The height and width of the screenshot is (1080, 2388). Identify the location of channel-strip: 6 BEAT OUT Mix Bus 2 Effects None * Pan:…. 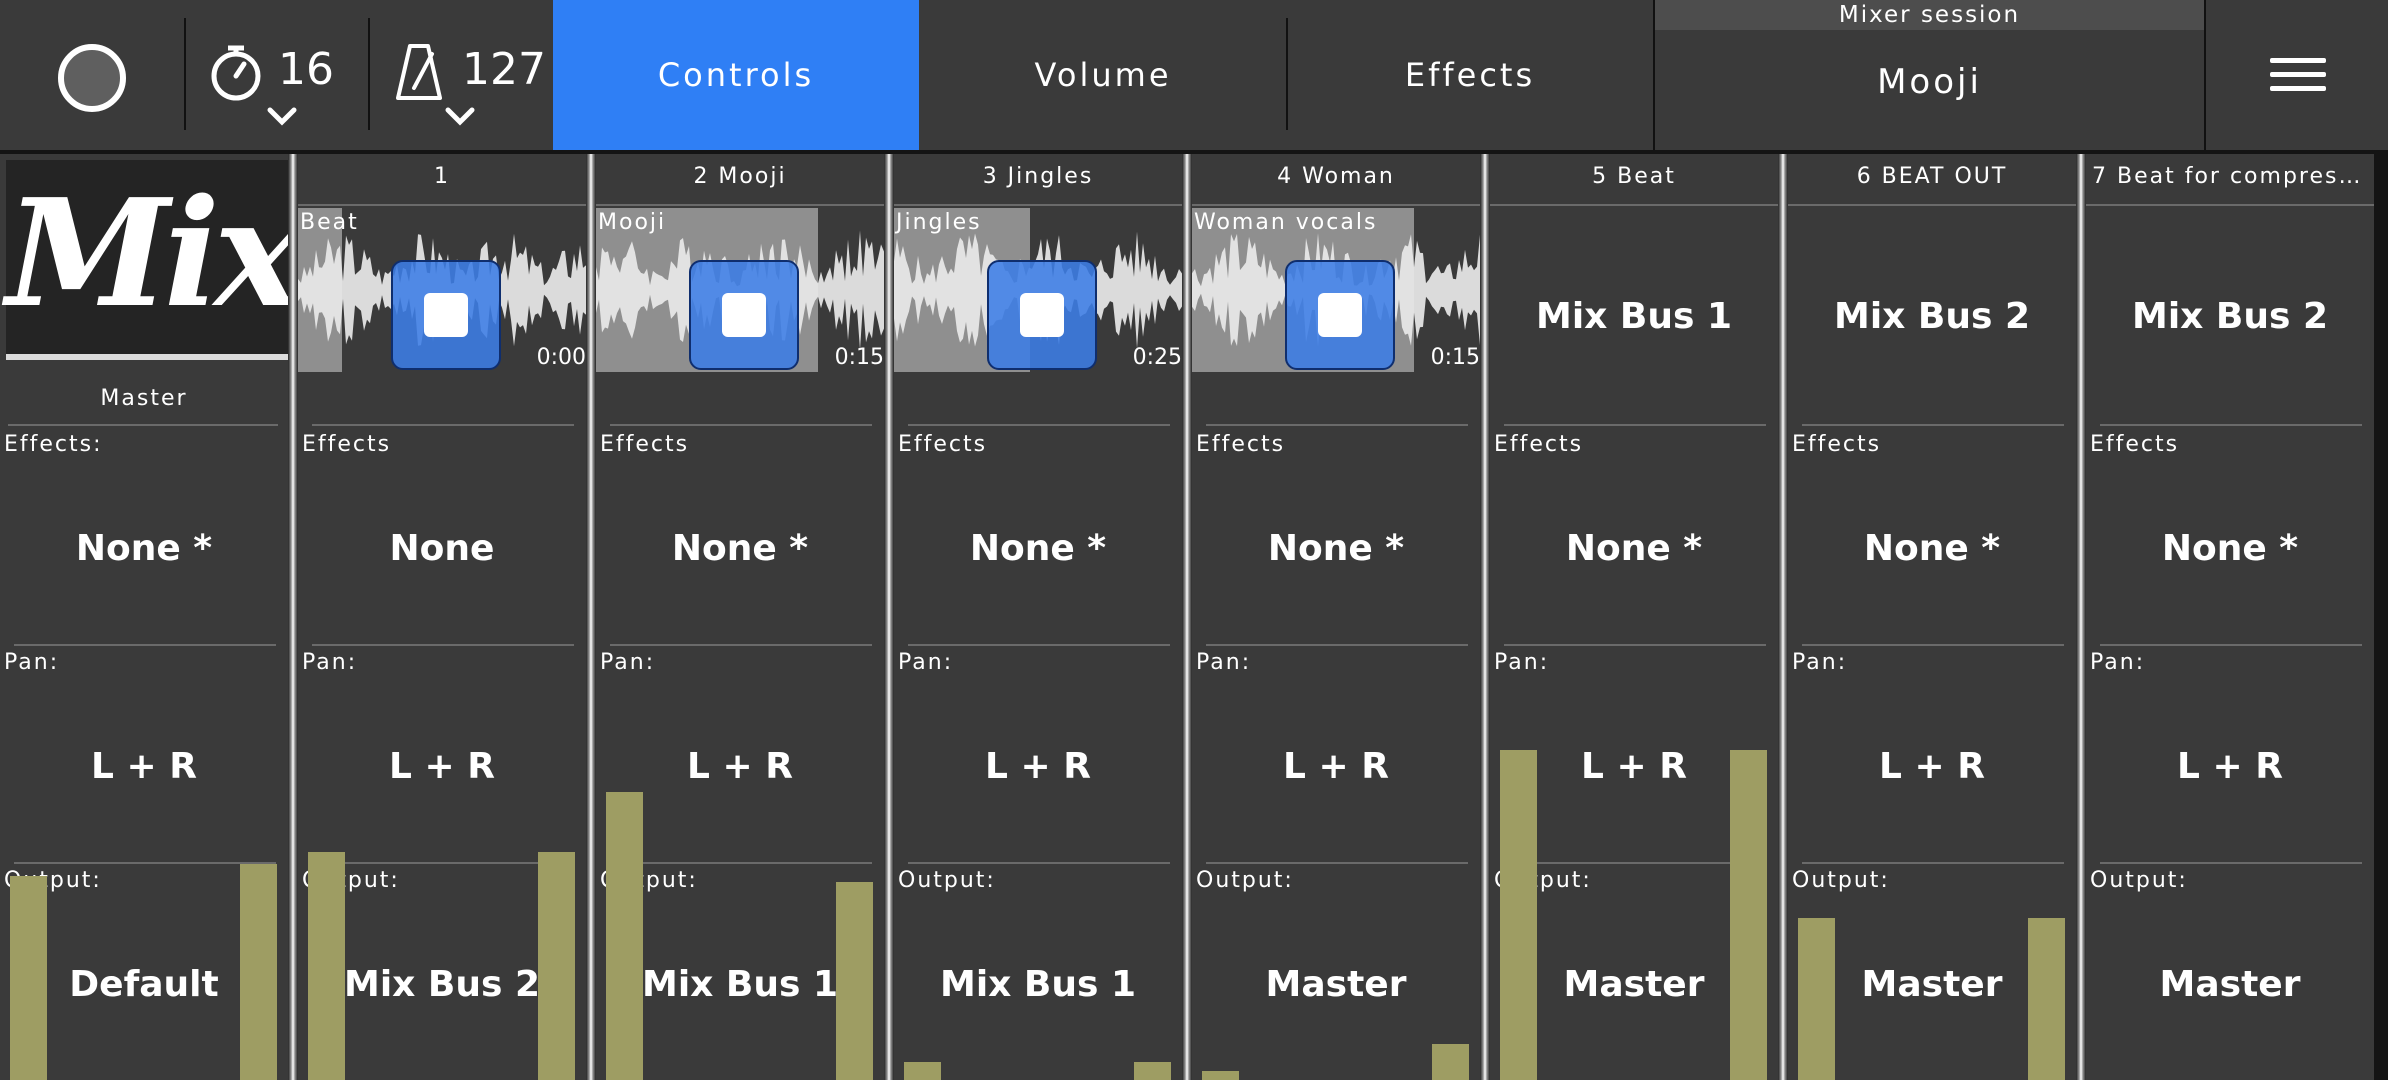
(1932, 617).